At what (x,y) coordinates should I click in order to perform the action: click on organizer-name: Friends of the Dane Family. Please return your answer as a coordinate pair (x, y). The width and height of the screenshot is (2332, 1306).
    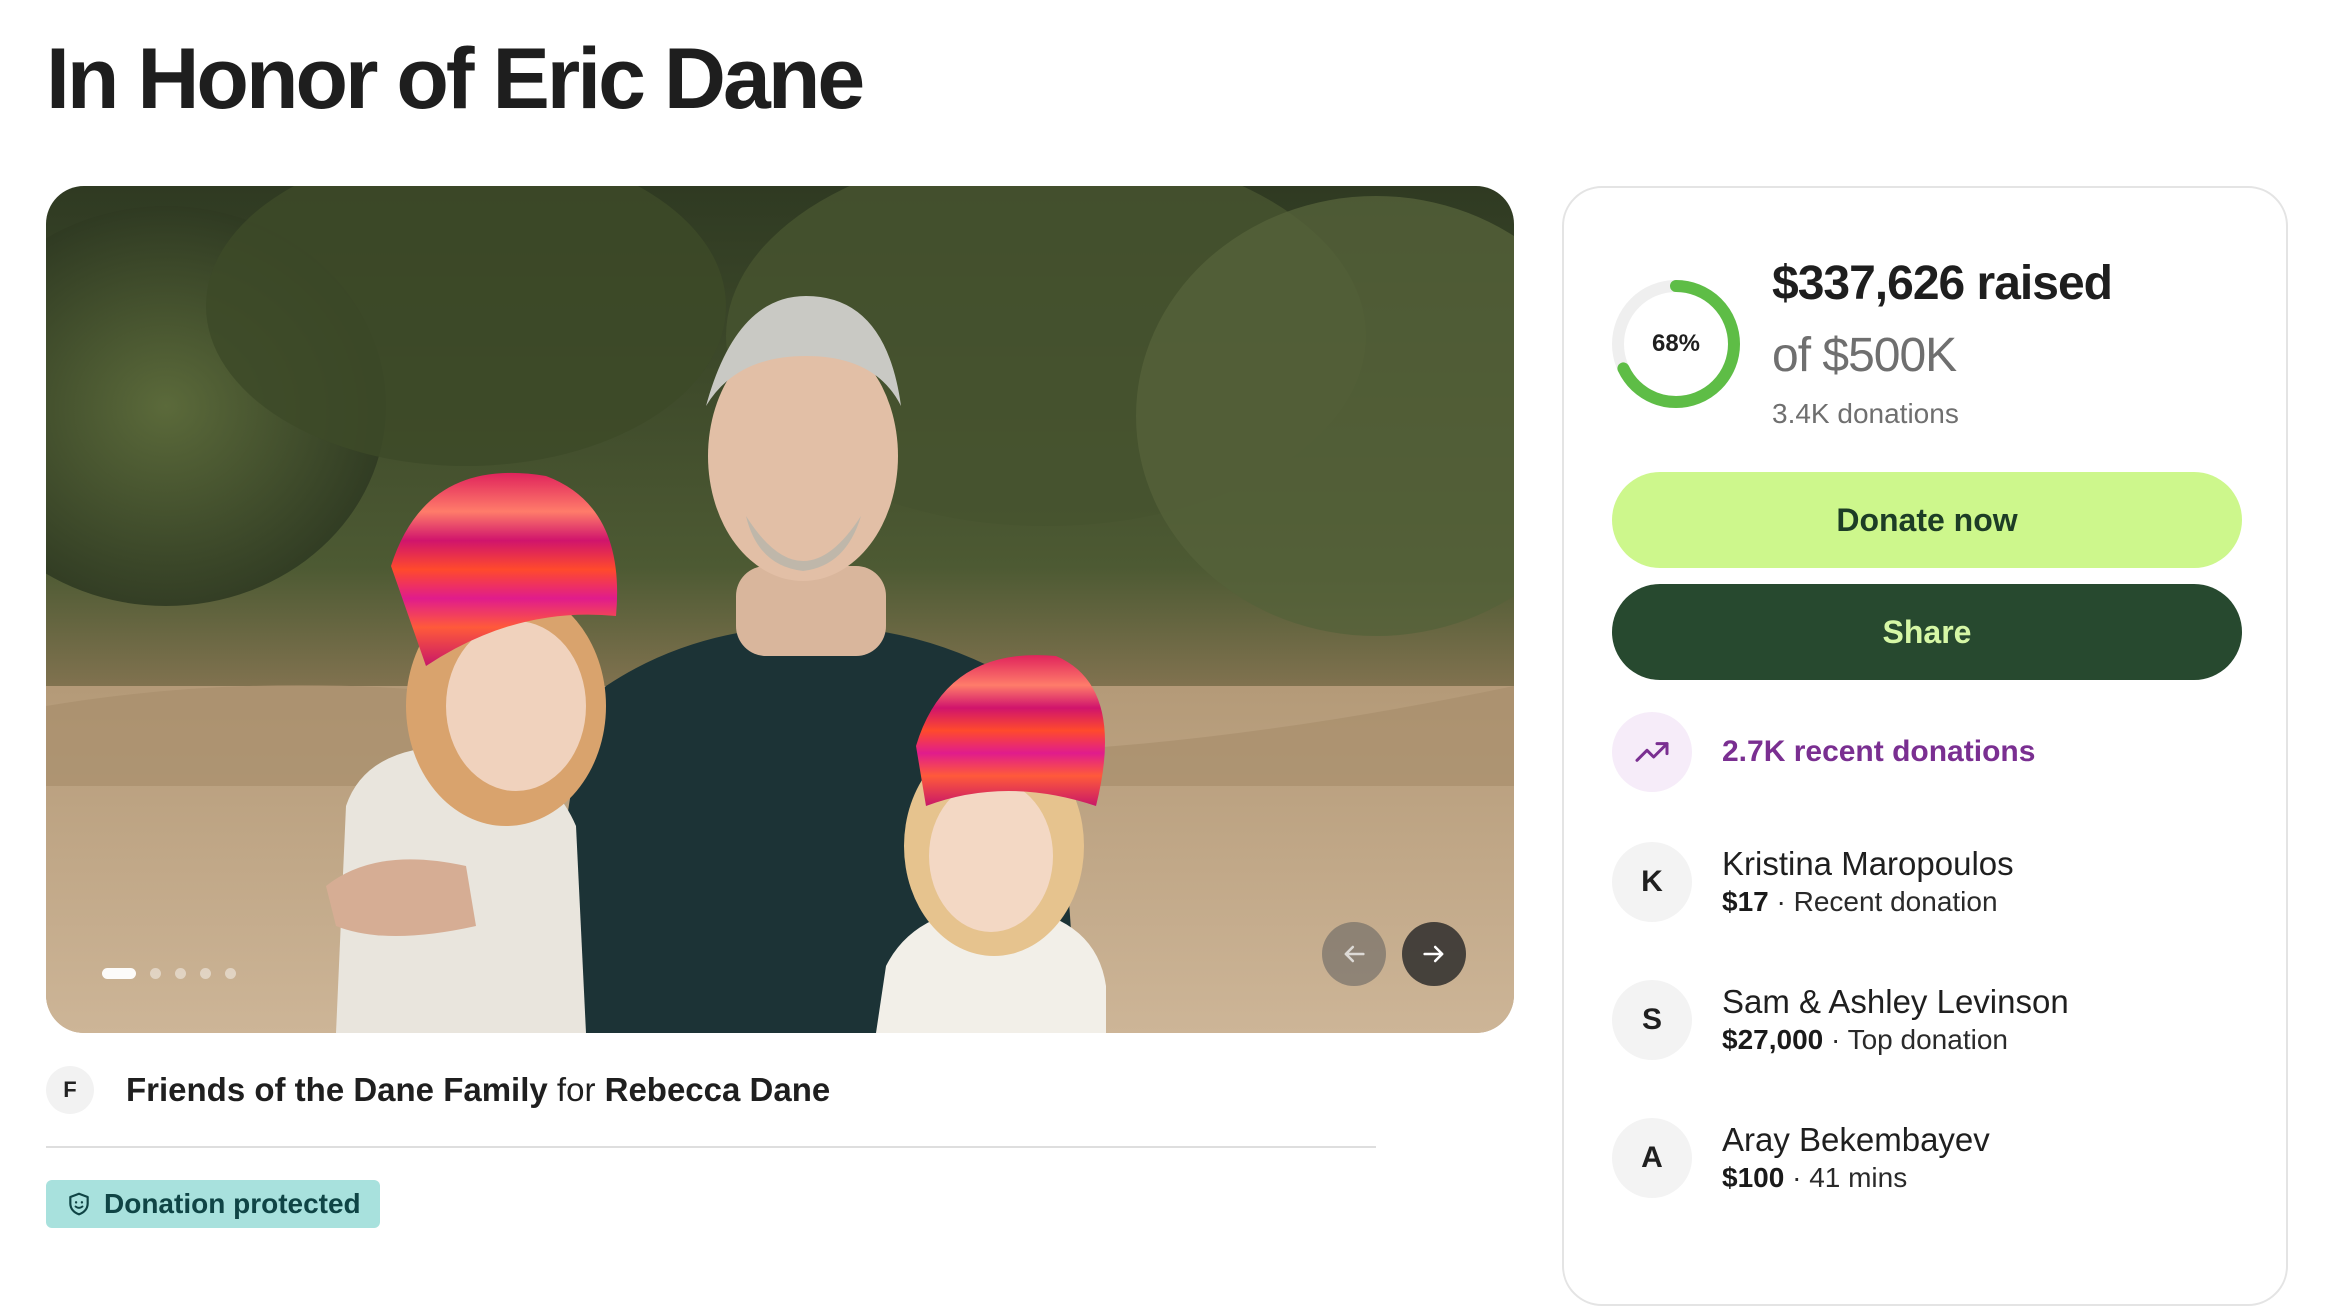
    Looking at the image, I should click on (337, 1089).